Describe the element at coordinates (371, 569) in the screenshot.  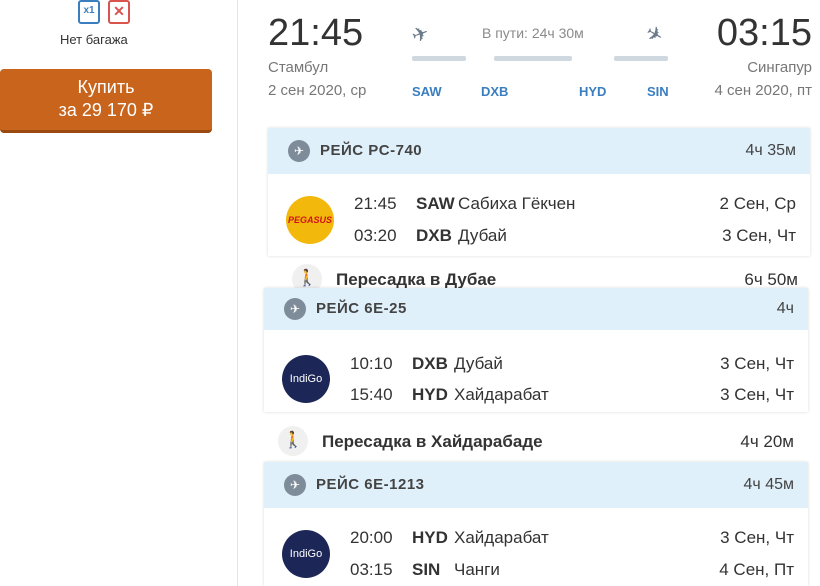
I see `leg-time: 03:15` at that location.